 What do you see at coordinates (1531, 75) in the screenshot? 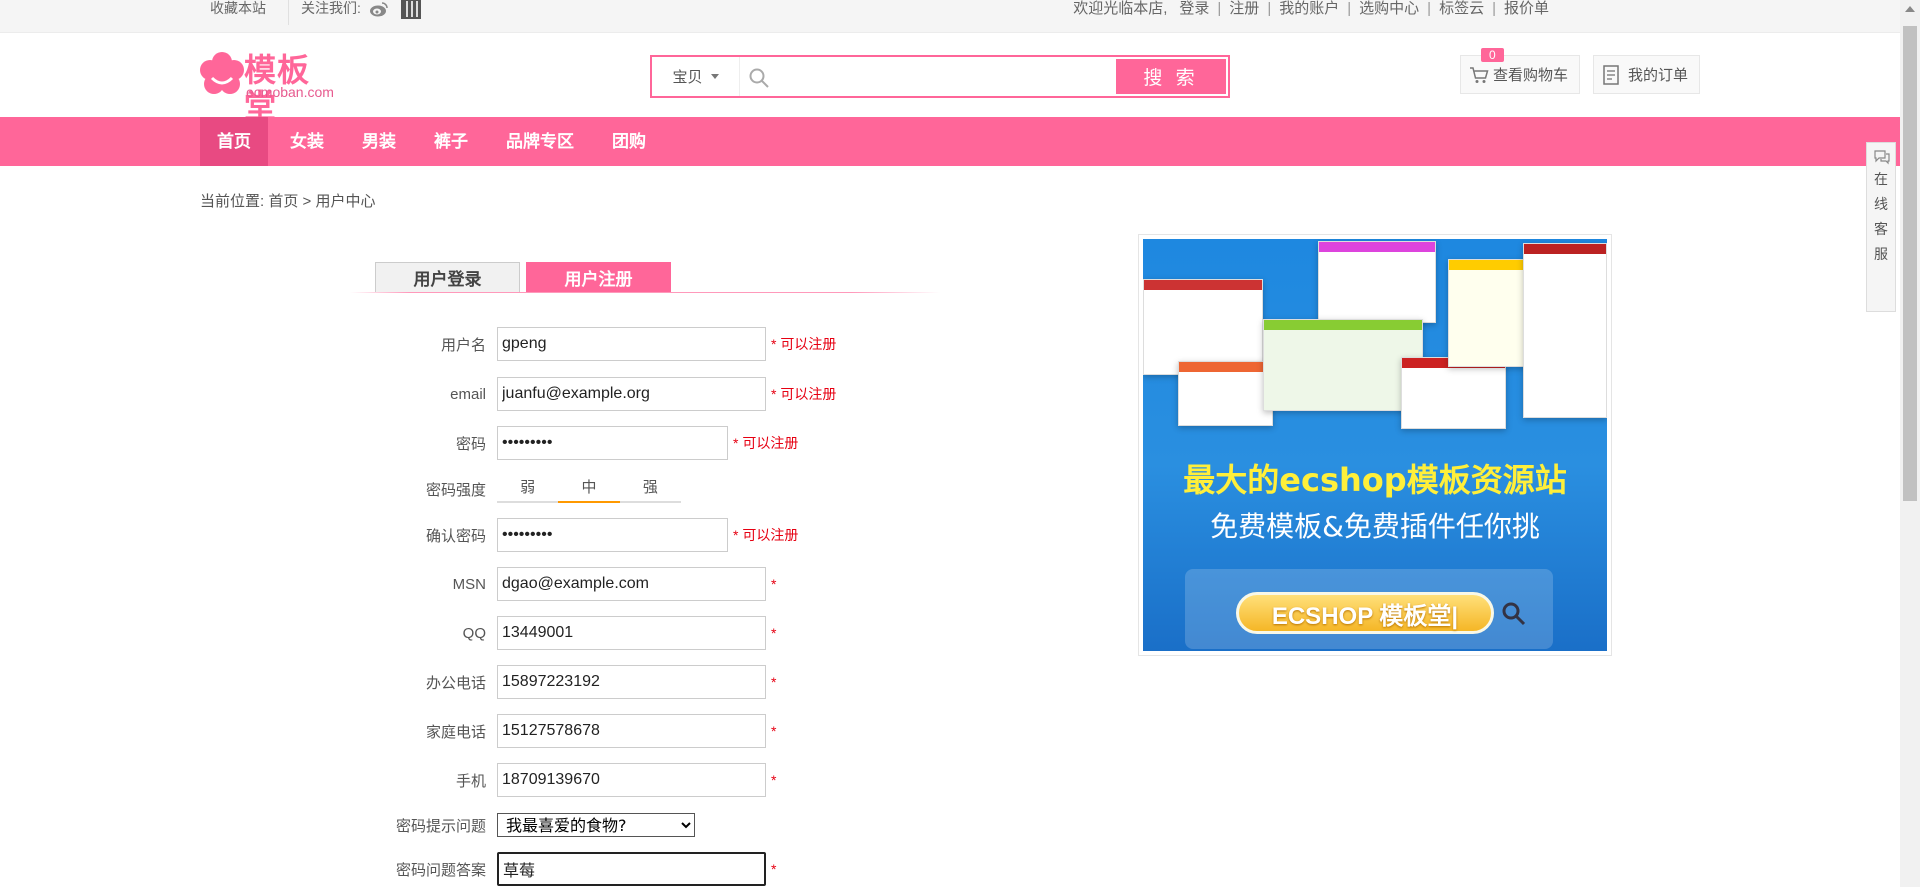
I see `view-cart-label: 查看购物车` at bounding box center [1531, 75].